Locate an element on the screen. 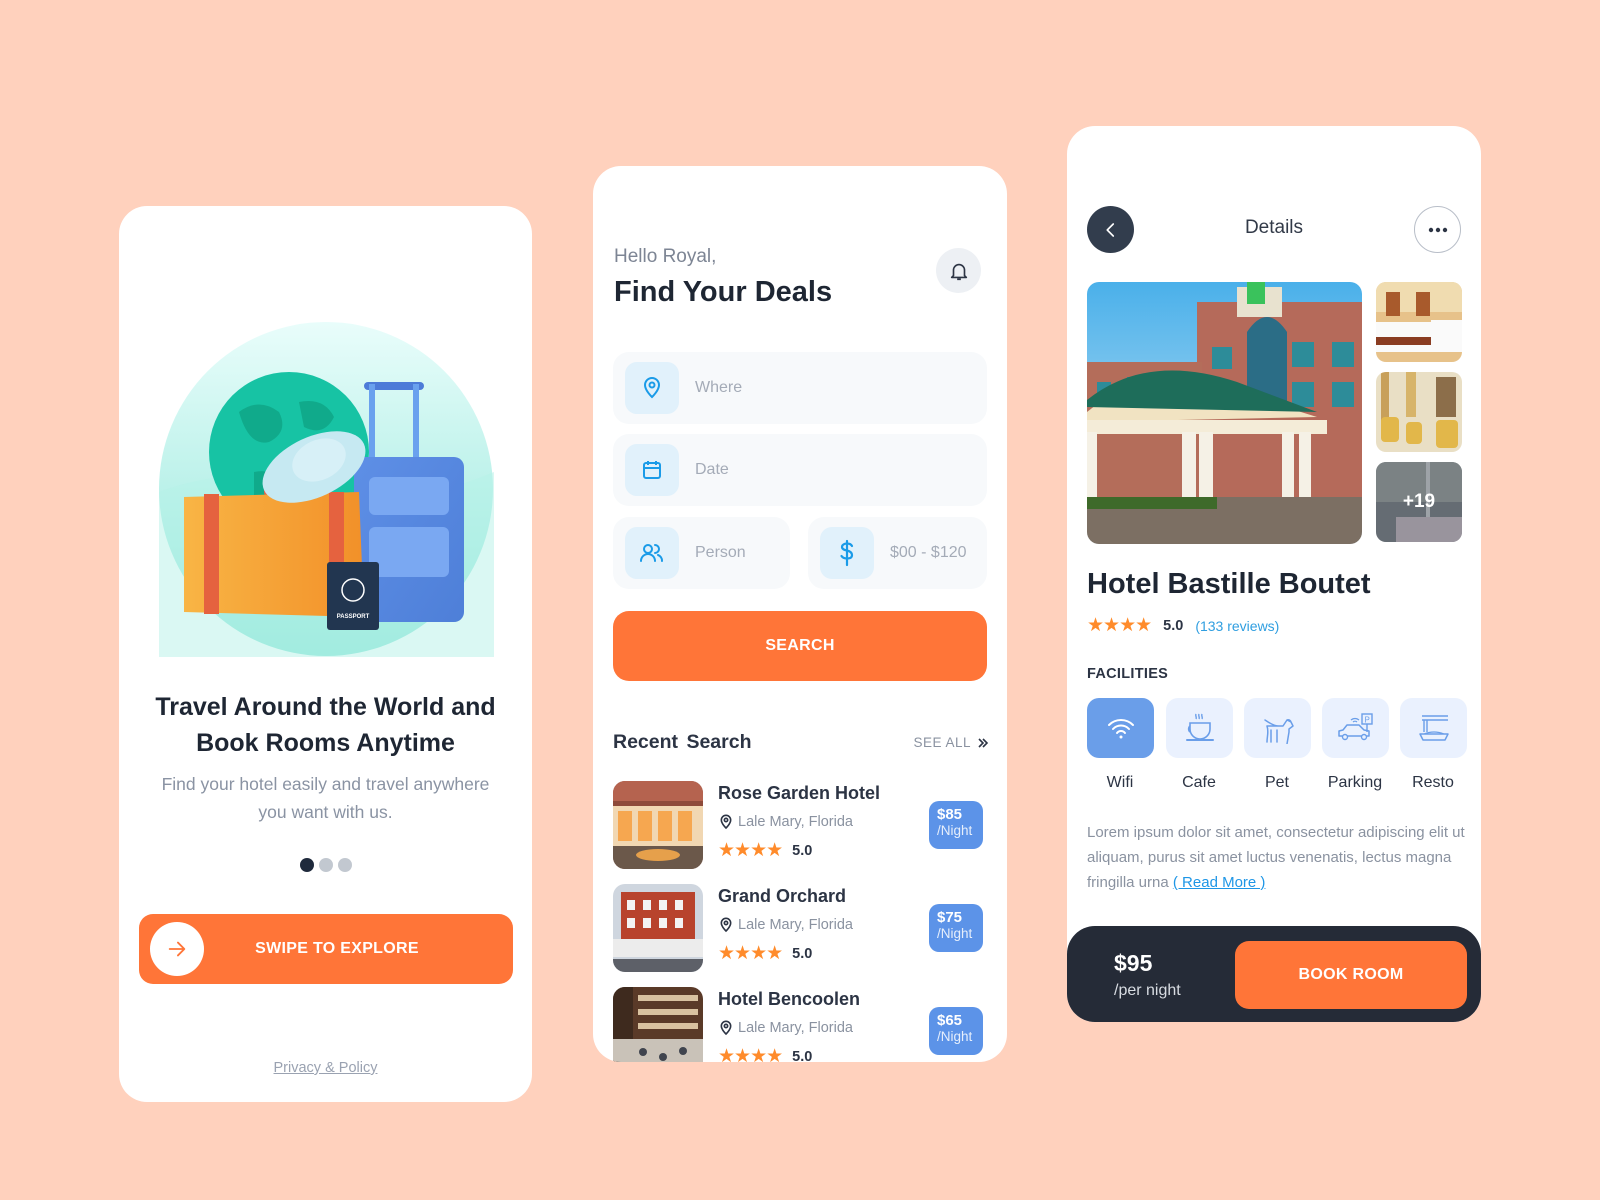 This screenshot has width=1600, height=1200. dog-icon is located at coordinates (1278, 731).